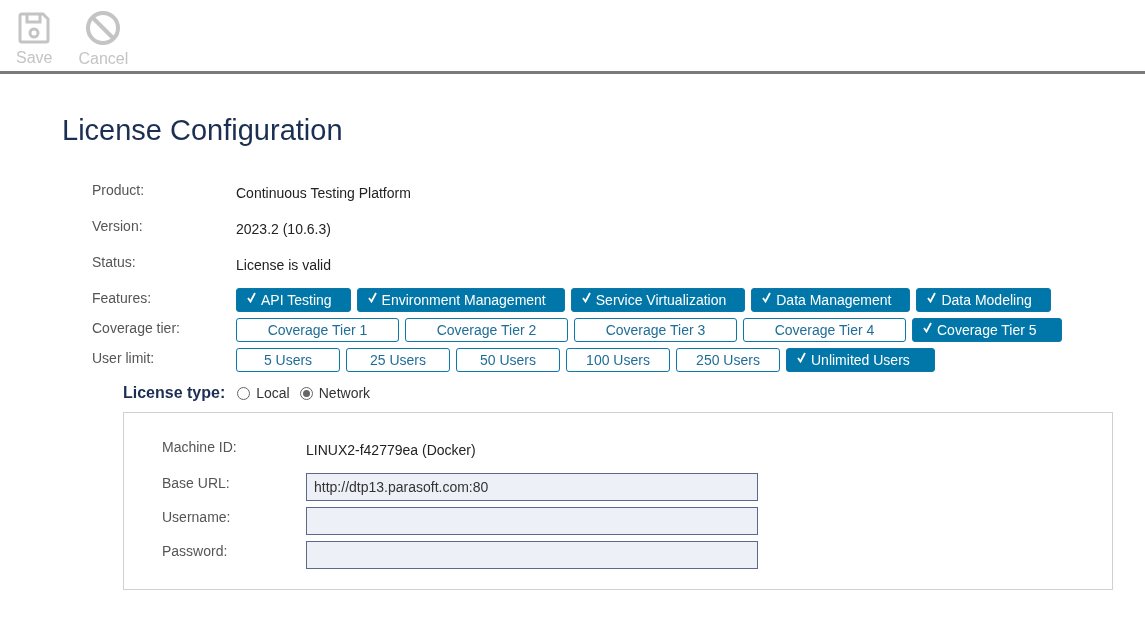  What do you see at coordinates (655, 330) in the screenshot?
I see `toggle-chip: Coverage Tier 3` at bounding box center [655, 330].